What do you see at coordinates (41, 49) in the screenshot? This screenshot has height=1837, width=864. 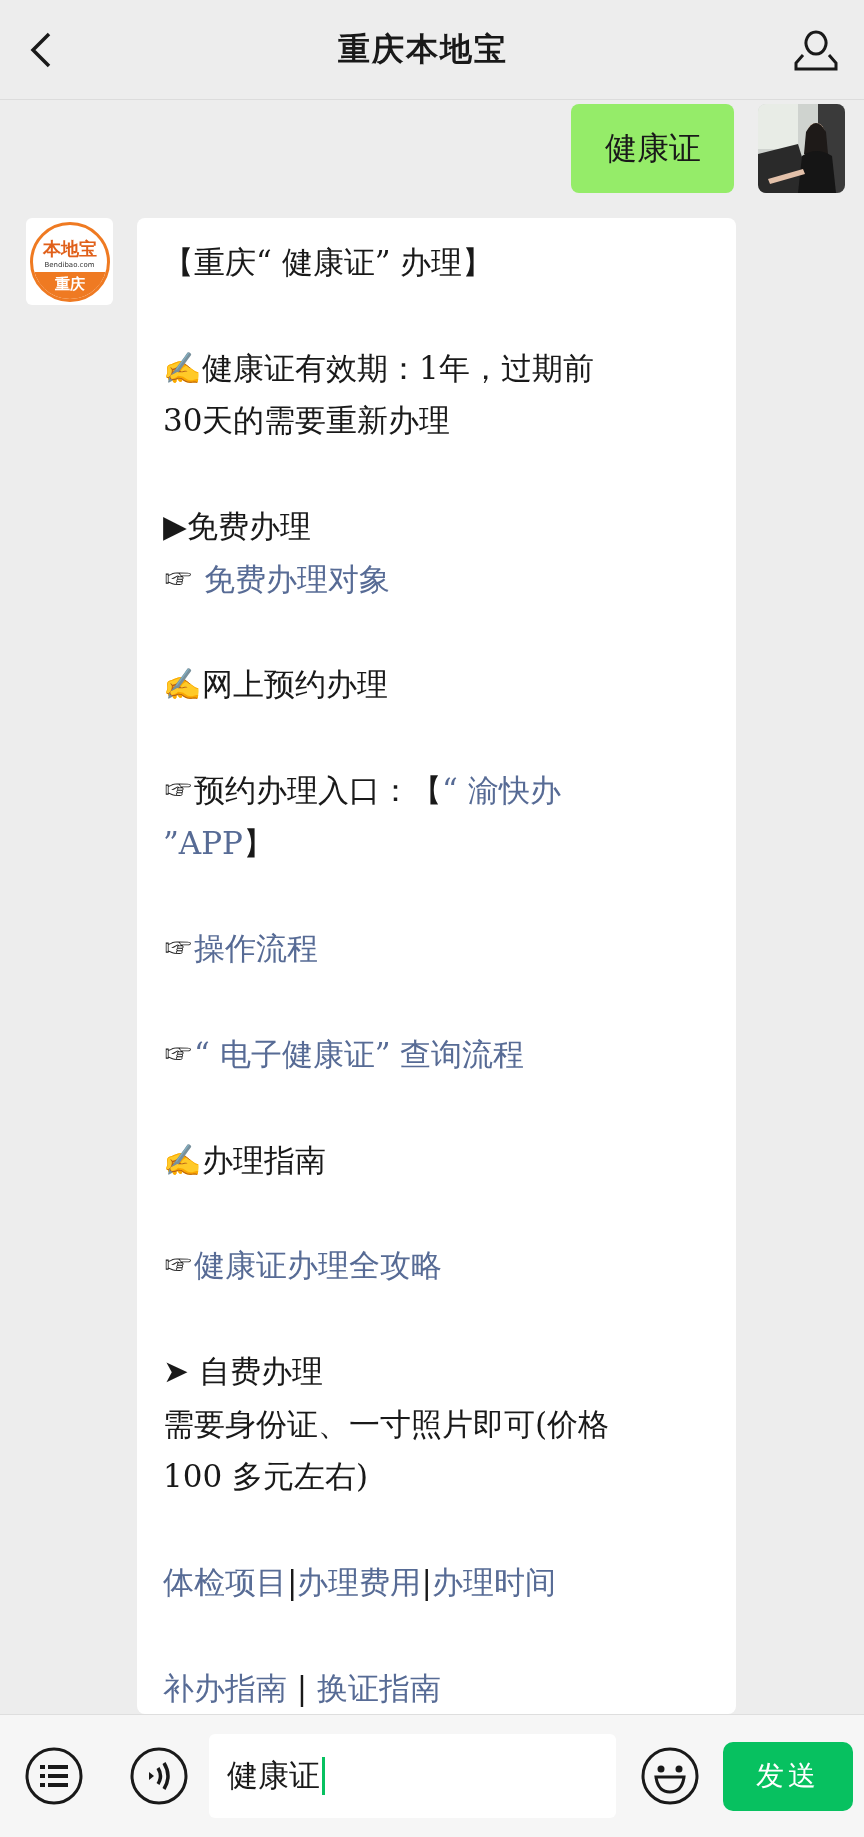 I see `back-icon` at bounding box center [41, 49].